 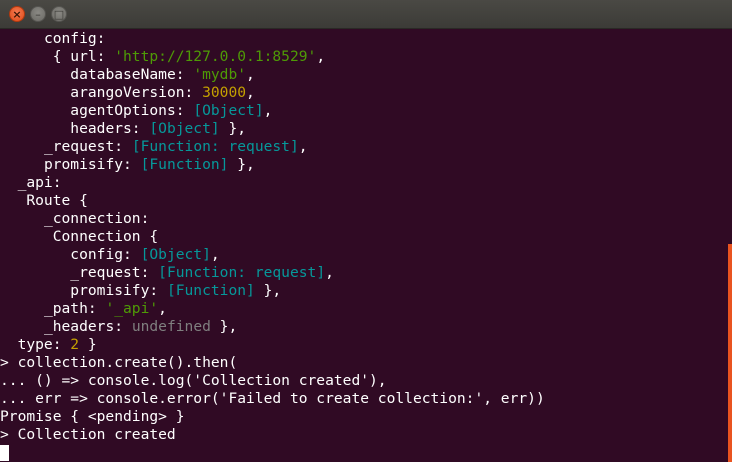 I want to click on terminal-line: databaseName: 'mydb',, so click(x=363, y=75).